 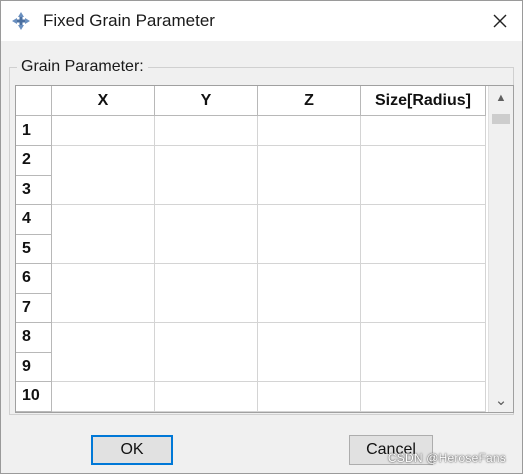 I want to click on ok-button: OK, so click(x=132, y=450).